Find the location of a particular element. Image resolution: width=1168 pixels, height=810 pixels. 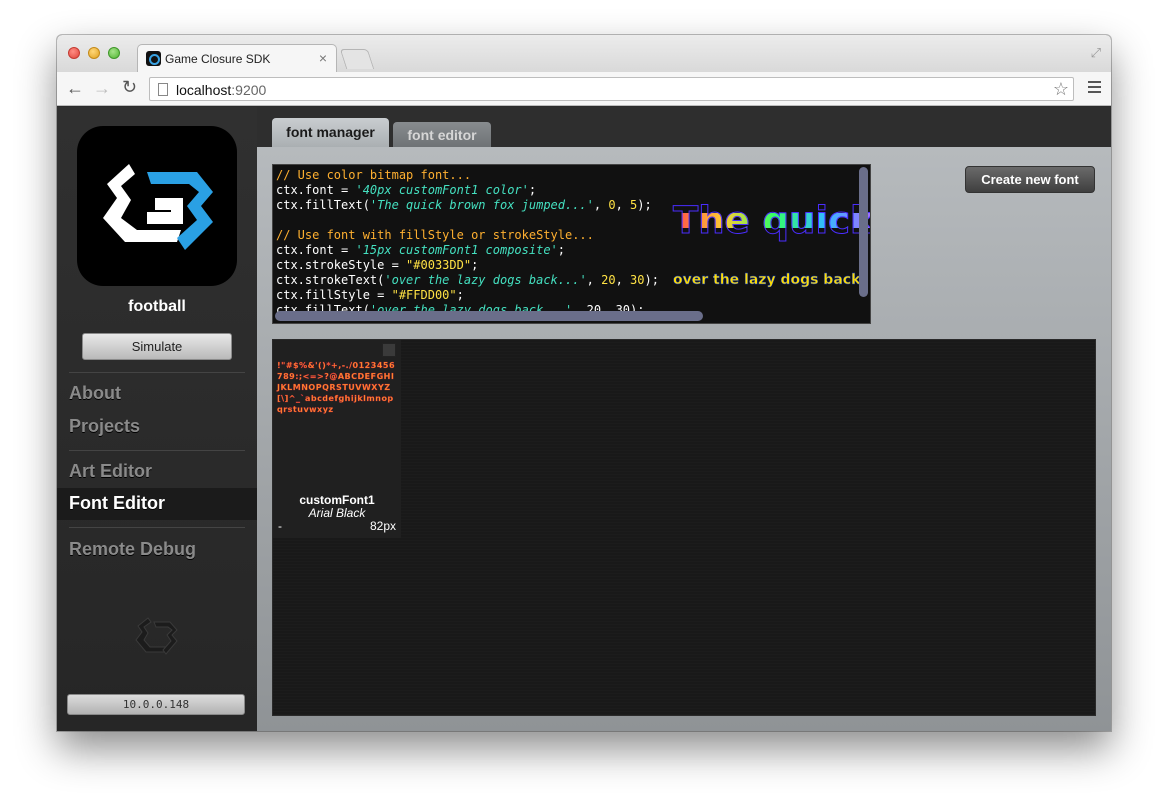

sidebar-item-art-editor: Art Editor is located at coordinates (110, 471).